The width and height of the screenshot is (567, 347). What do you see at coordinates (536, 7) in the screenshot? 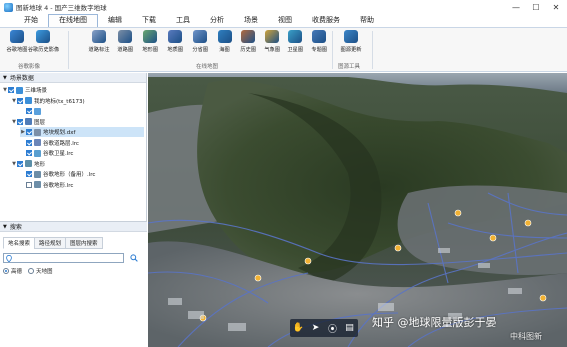
I see `maximize-button: ☐` at bounding box center [536, 7].